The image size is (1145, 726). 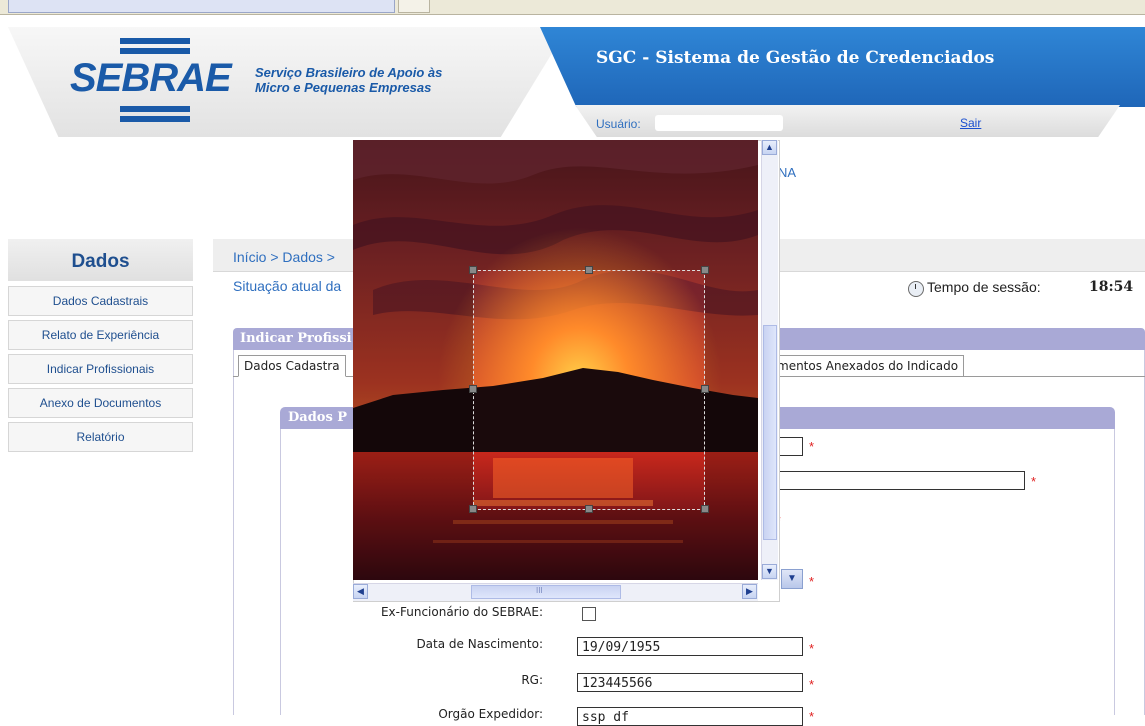 I want to click on clock-icon, so click(x=916, y=289).